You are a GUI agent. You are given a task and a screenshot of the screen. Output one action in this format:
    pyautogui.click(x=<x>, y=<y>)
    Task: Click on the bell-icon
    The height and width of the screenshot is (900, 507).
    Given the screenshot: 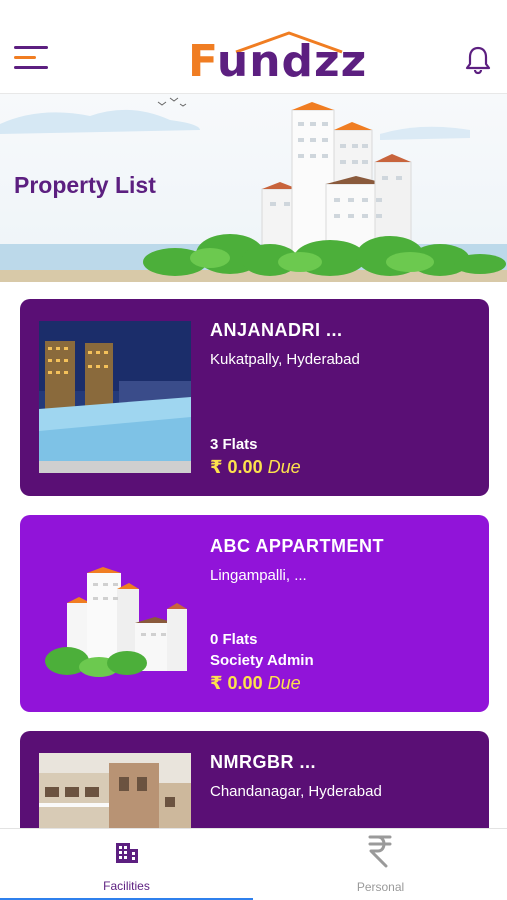 What is the action you would take?
    pyautogui.click(x=478, y=60)
    